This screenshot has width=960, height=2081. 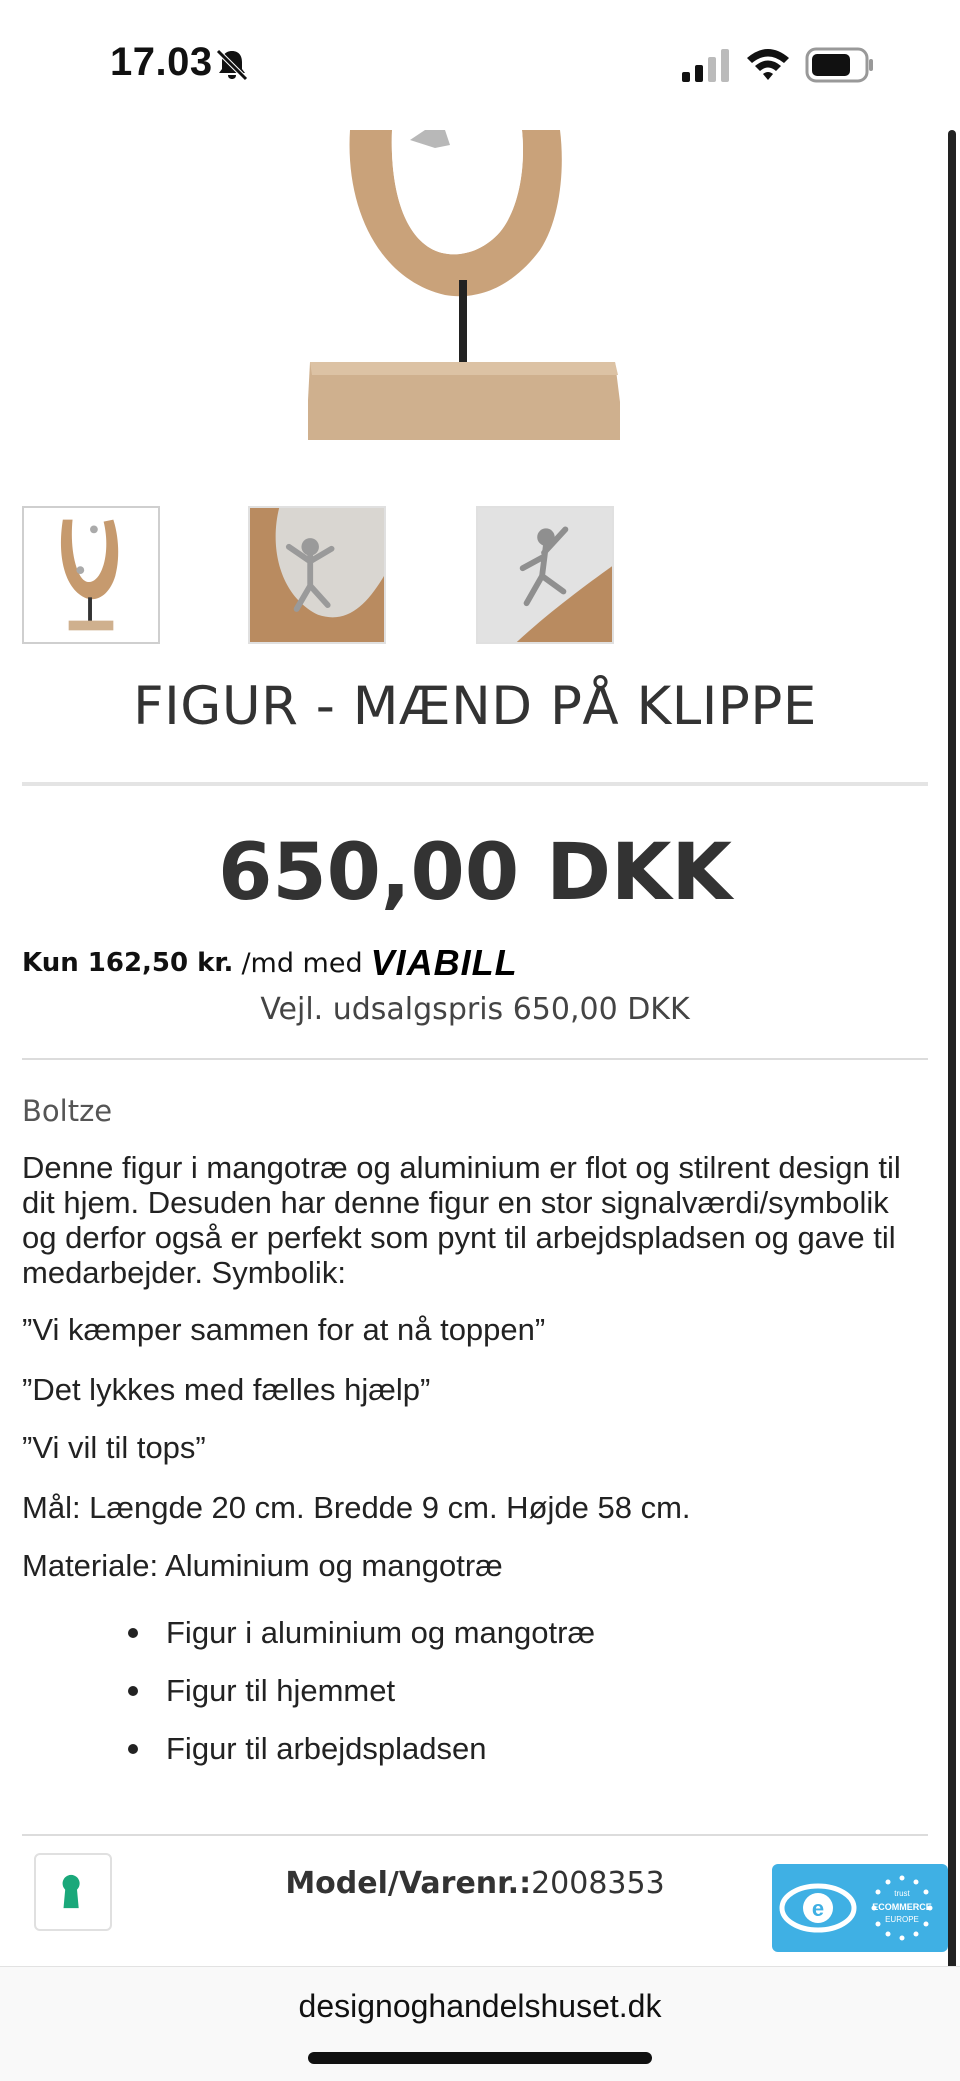 What do you see at coordinates (902, 1893) in the screenshot?
I see `trust-line-1: trust` at bounding box center [902, 1893].